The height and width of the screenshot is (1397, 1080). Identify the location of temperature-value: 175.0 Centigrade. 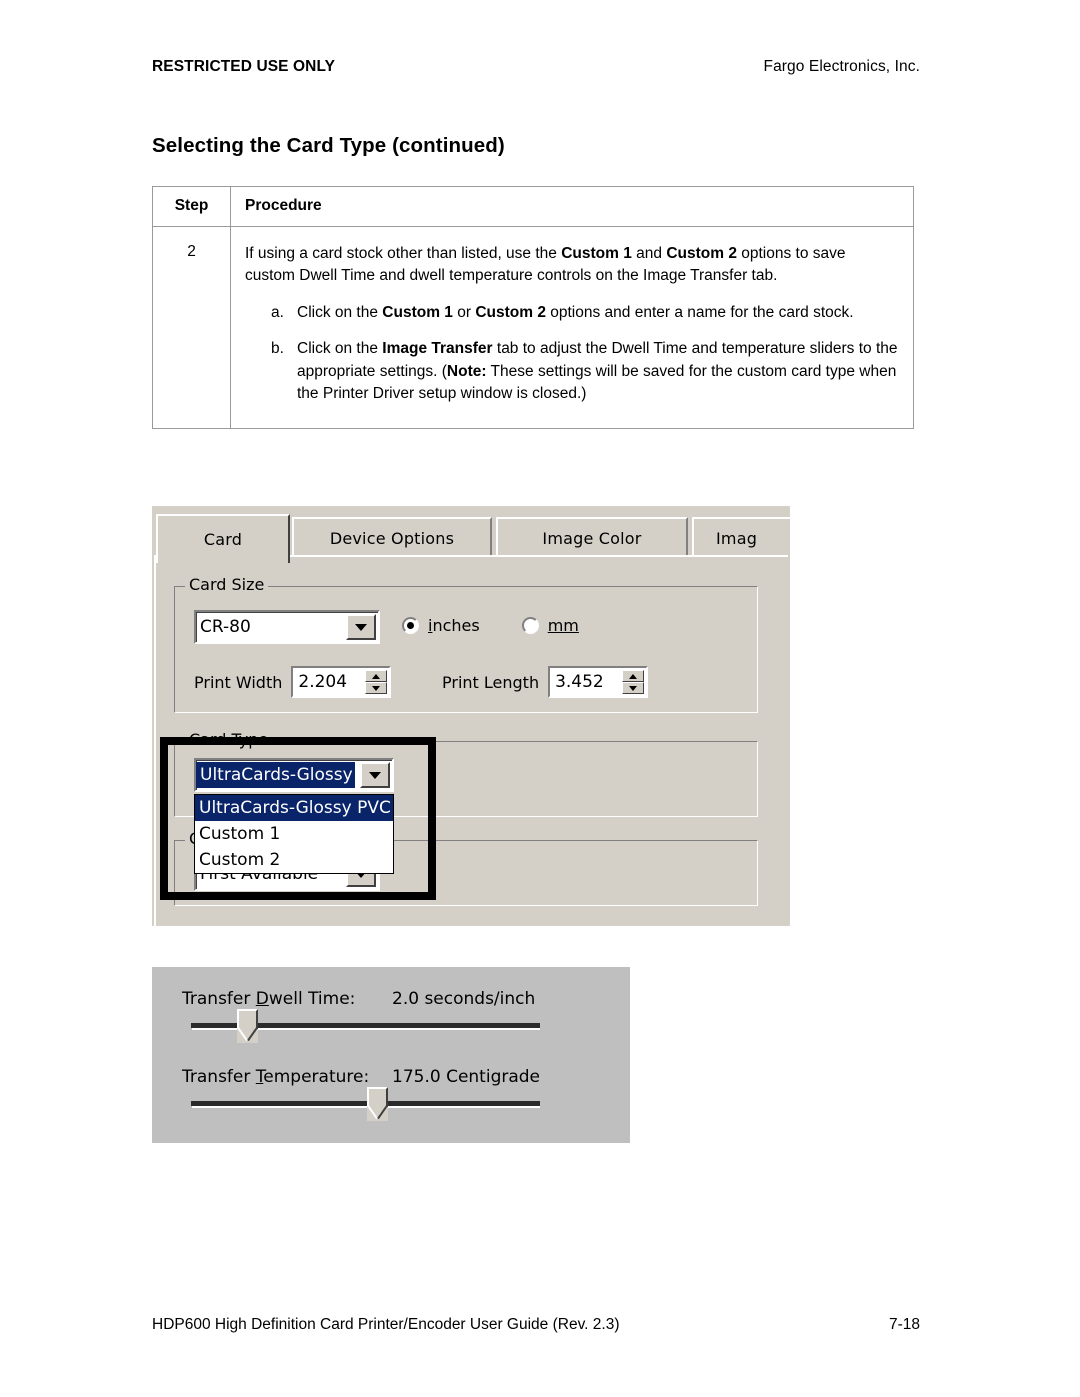
(466, 1077).